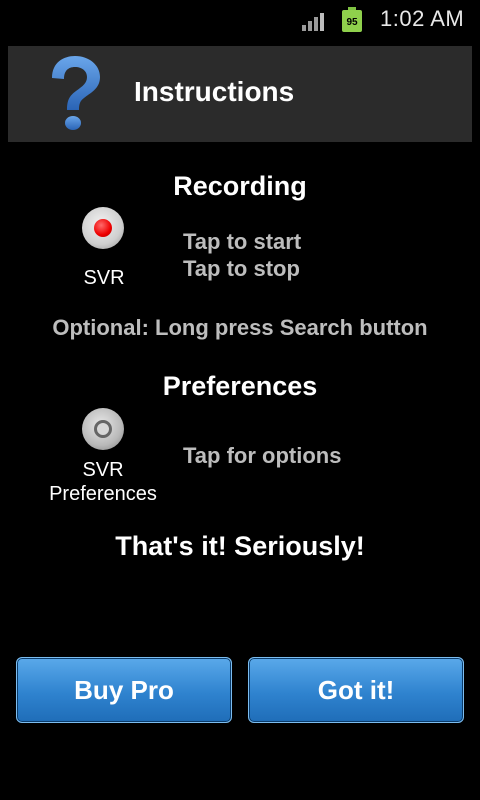 The width and height of the screenshot is (480, 800). Describe the element at coordinates (103, 494) in the screenshot. I see `preferences-label-line2: Preferences` at that location.